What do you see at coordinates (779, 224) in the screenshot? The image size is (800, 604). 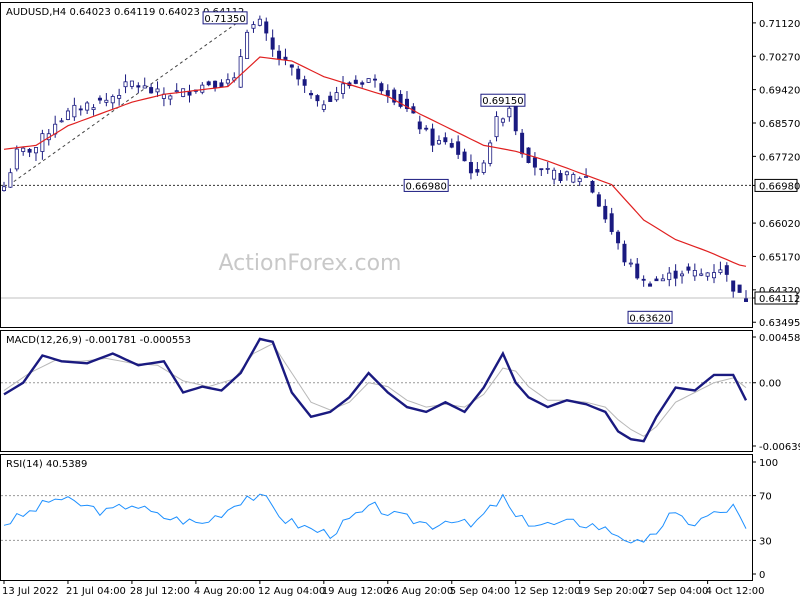 I see `price-y-tick-label: 0.66020` at bounding box center [779, 224].